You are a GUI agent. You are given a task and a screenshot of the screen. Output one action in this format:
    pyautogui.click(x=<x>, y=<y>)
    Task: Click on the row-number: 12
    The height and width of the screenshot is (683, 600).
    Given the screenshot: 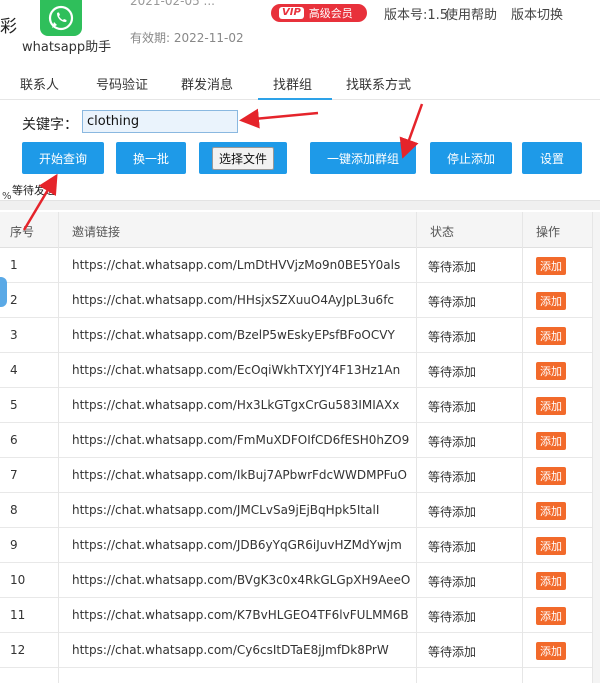 What is the action you would take?
    pyautogui.click(x=18, y=650)
    